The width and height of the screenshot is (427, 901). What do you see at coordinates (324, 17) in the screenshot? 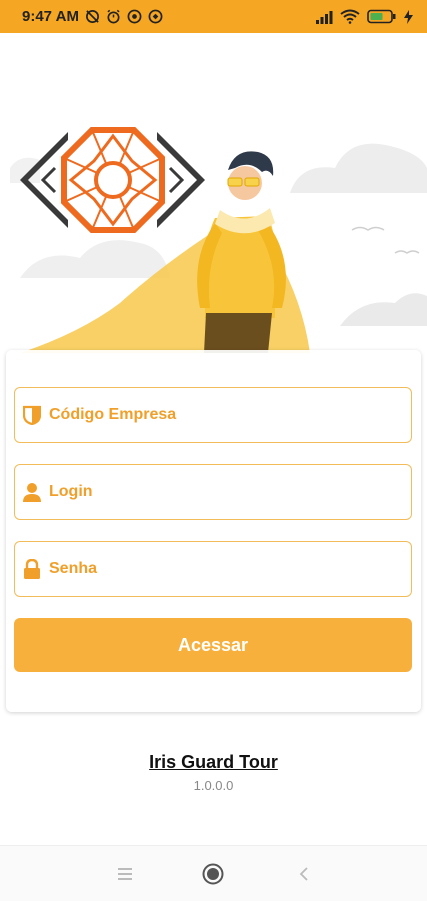
I see `signal-icon` at bounding box center [324, 17].